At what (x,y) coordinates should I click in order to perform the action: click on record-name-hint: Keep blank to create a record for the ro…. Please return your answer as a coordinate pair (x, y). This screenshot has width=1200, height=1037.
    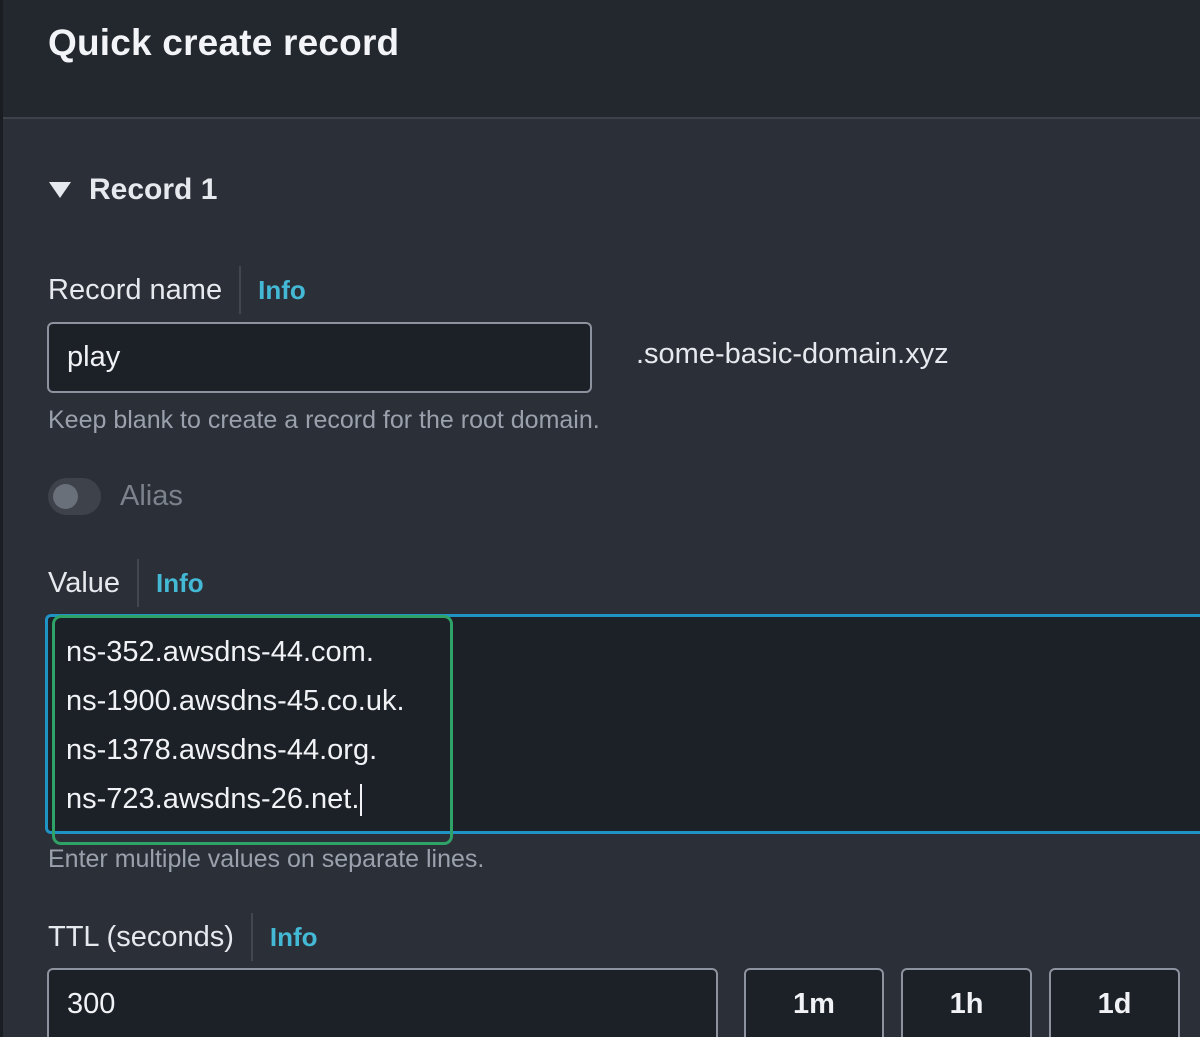
    Looking at the image, I should click on (324, 420).